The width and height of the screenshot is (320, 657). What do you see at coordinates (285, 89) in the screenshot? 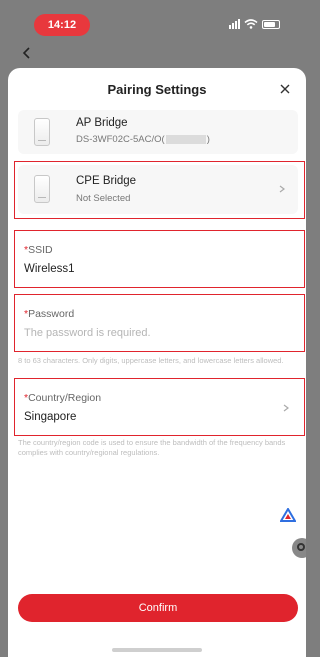
I see `close-icon` at bounding box center [285, 89].